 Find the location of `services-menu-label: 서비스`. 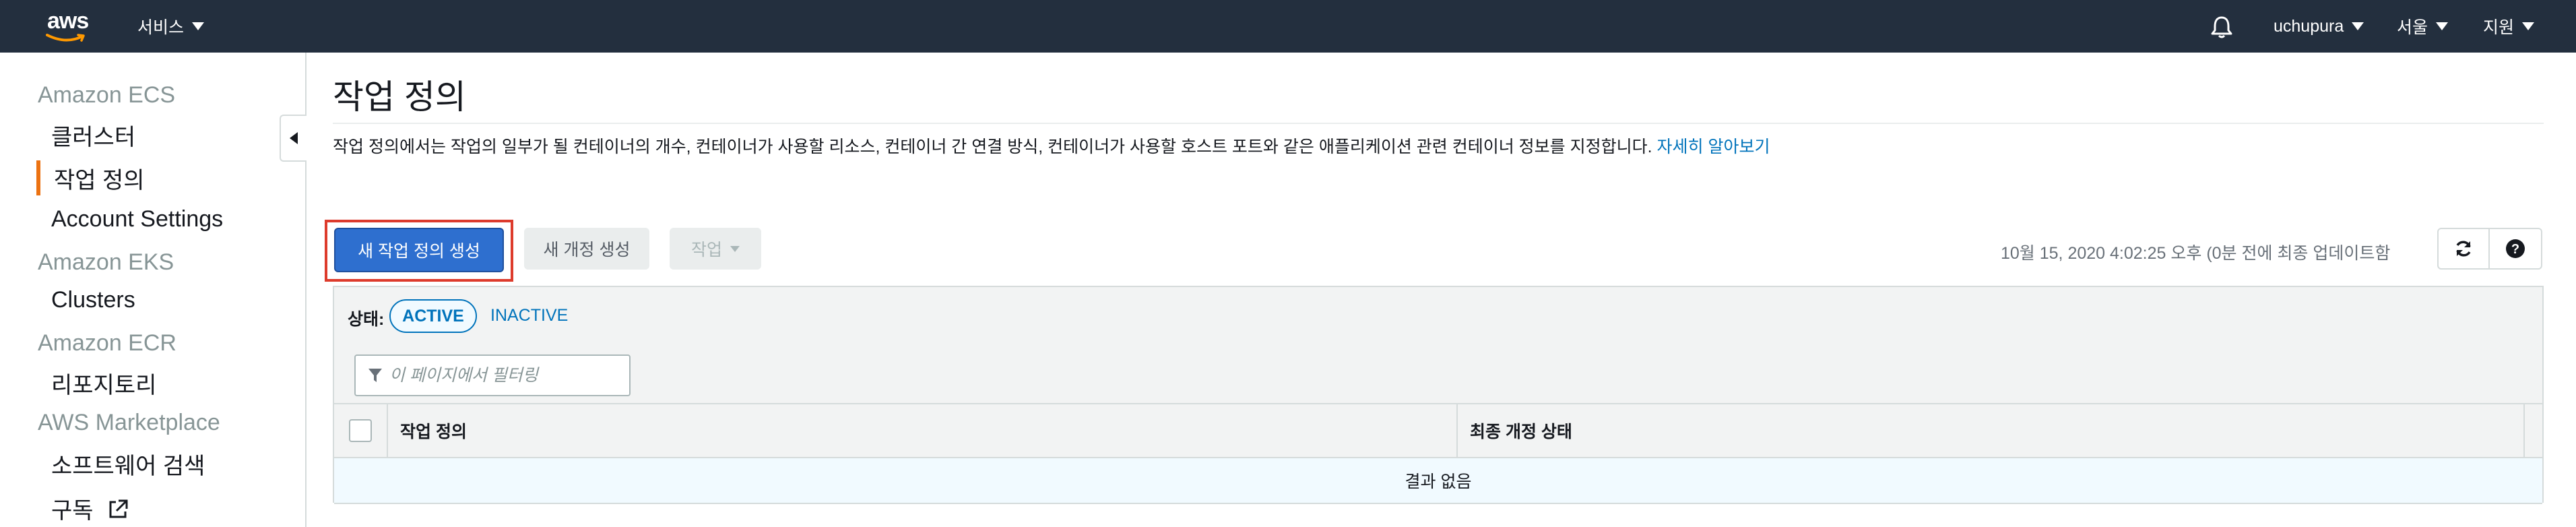

services-menu-label: 서비스 is located at coordinates (161, 27).